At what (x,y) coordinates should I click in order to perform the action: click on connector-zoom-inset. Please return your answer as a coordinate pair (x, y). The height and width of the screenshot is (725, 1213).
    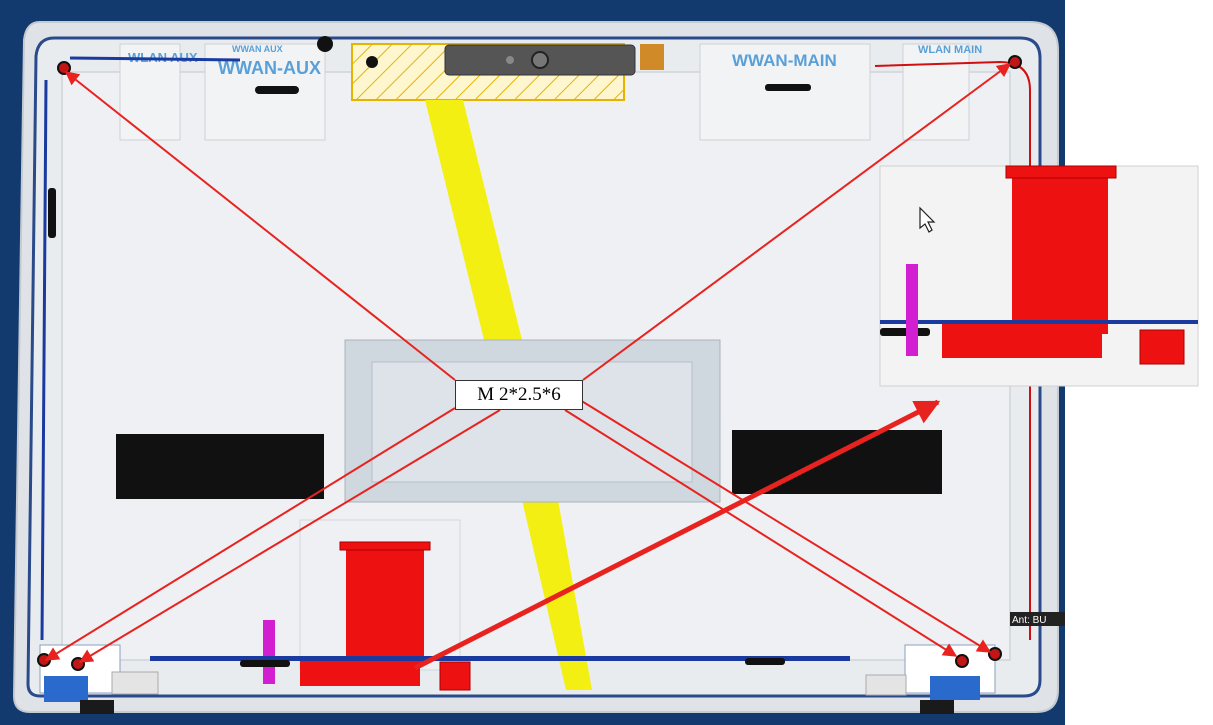
    Looking at the image, I should click on (1039, 276).